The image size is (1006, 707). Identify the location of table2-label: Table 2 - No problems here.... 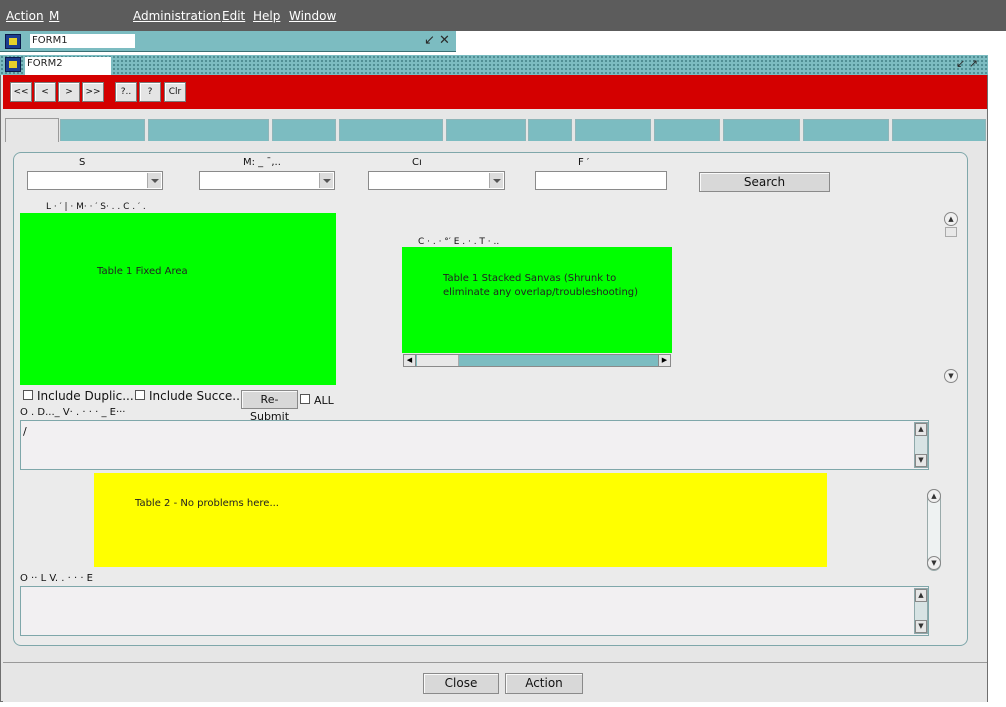
(207, 503).